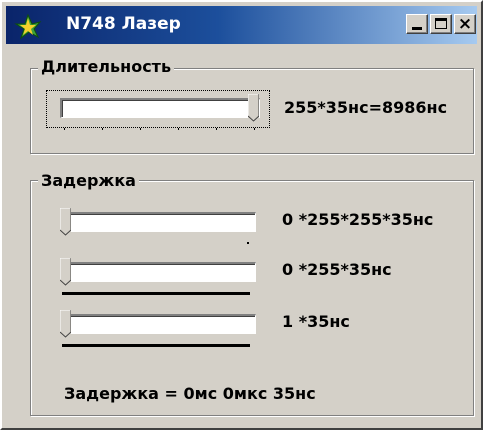 The image size is (483, 430). Describe the element at coordinates (65, 222) in the screenshot. I see `delay-slider-1-thumb` at that location.